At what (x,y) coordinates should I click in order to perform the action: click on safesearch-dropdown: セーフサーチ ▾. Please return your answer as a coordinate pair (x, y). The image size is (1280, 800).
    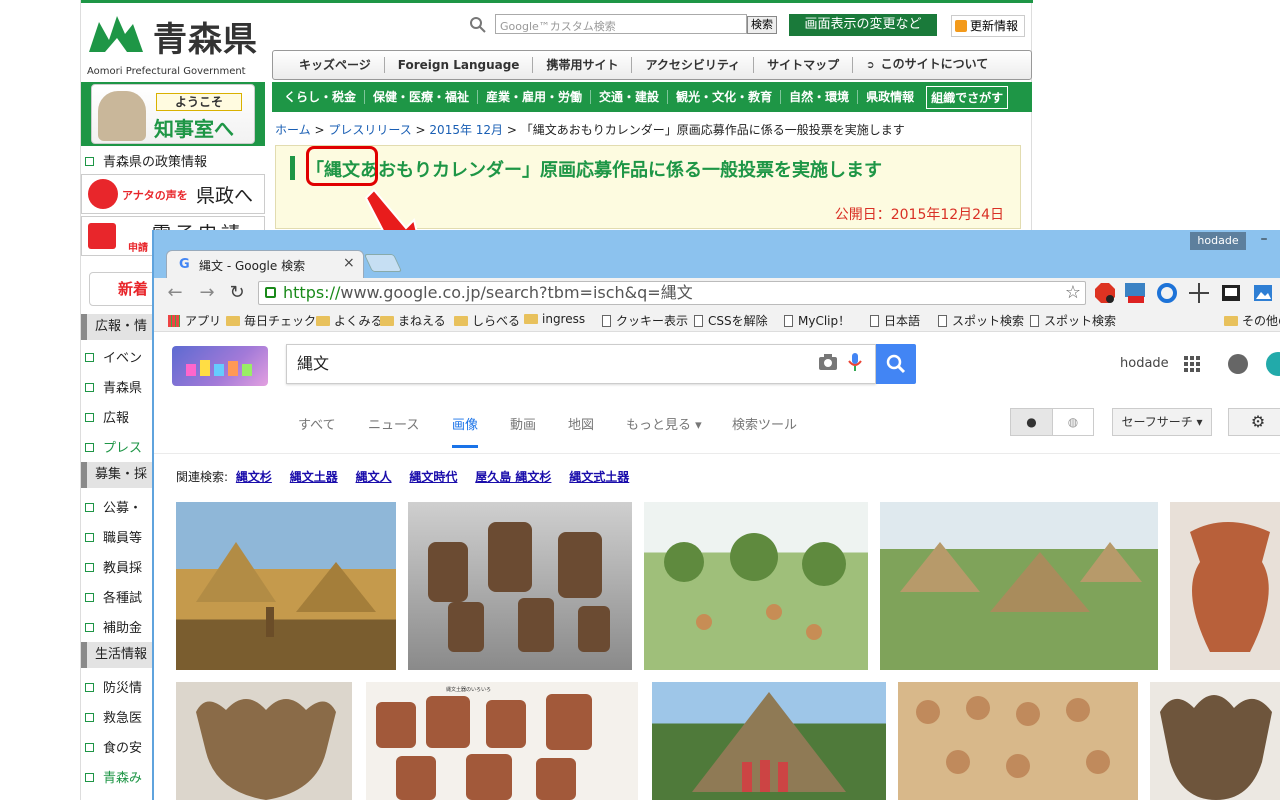
    Looking at the image, I should click on (1162, 422).